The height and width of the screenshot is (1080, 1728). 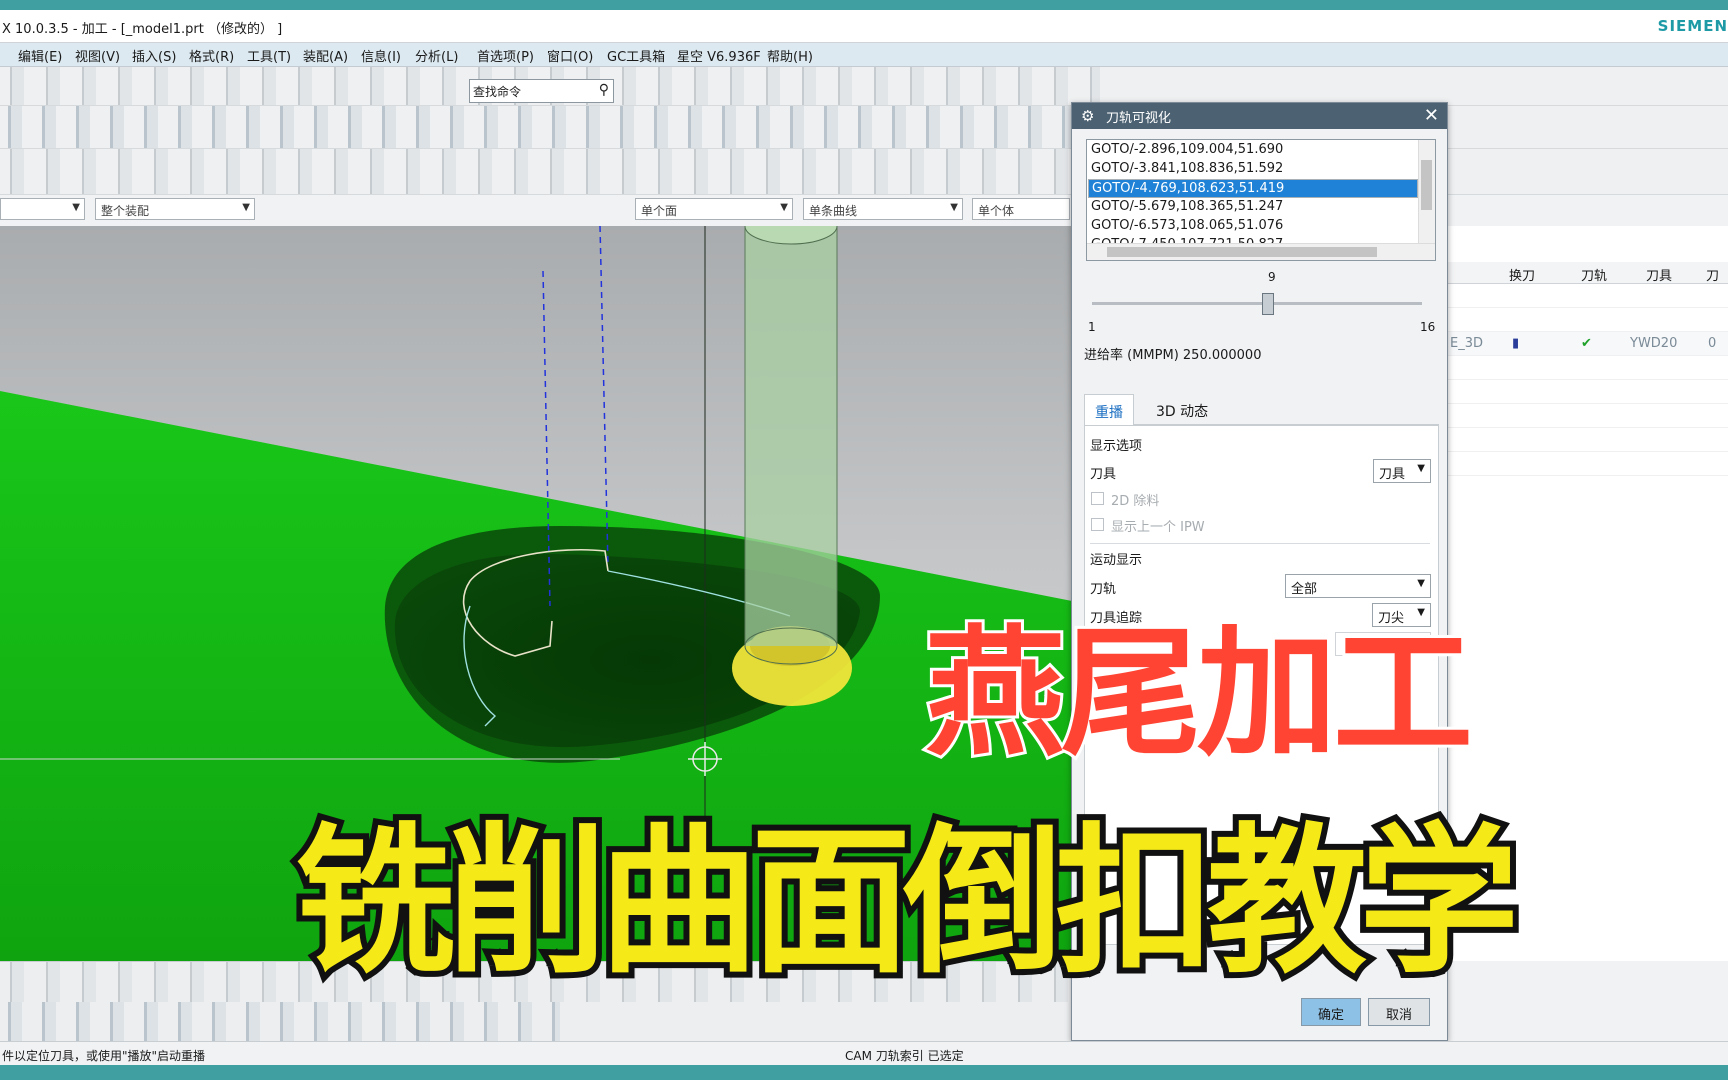 I want to click on menu-analysis: 分析(L), so click(x=436, y=55).